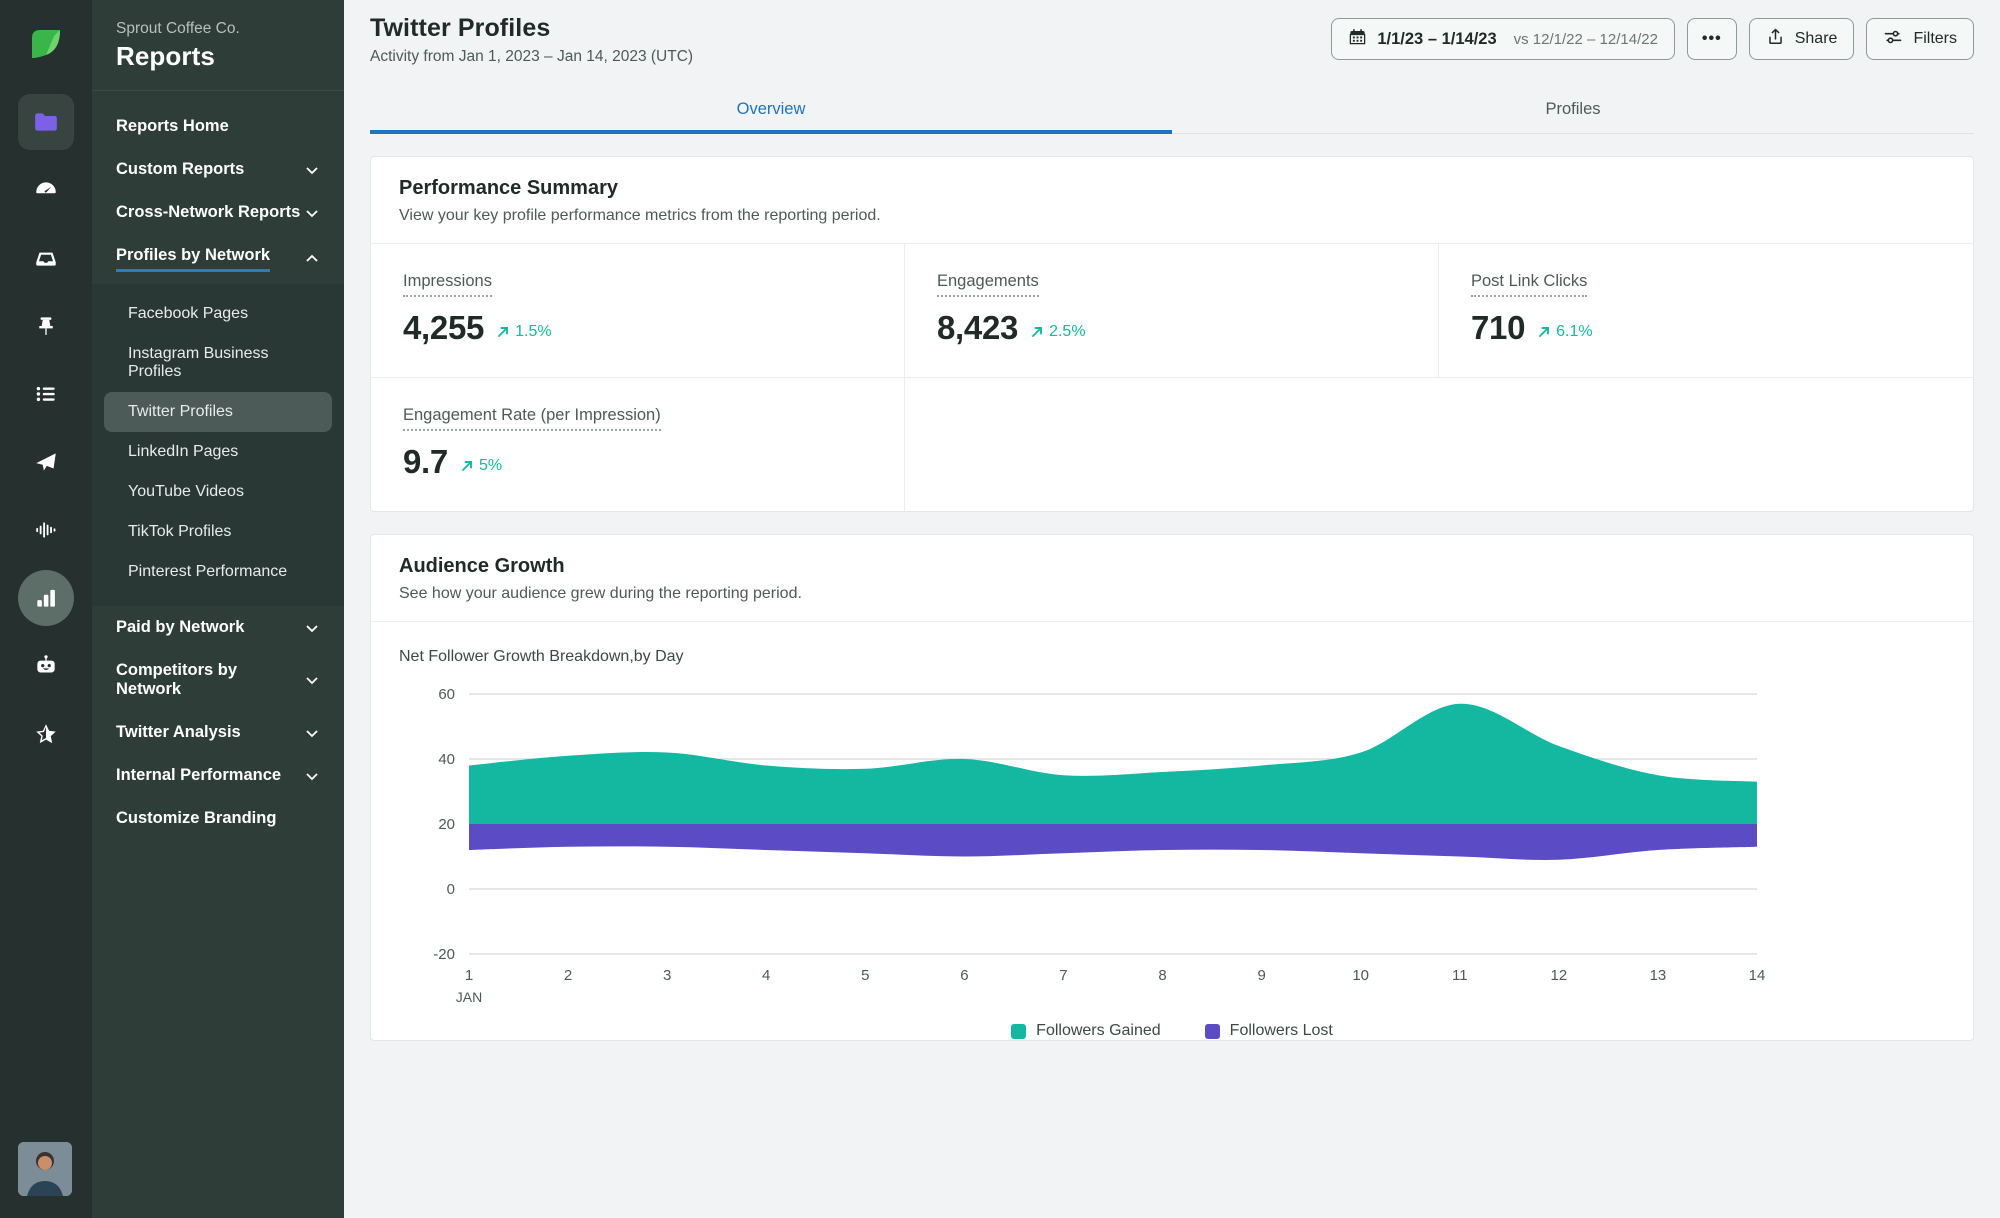 The height and width of the screenshot is (1218, 2000). I want to click on sidebar-item-label: Reports Home, so click(172, 126).